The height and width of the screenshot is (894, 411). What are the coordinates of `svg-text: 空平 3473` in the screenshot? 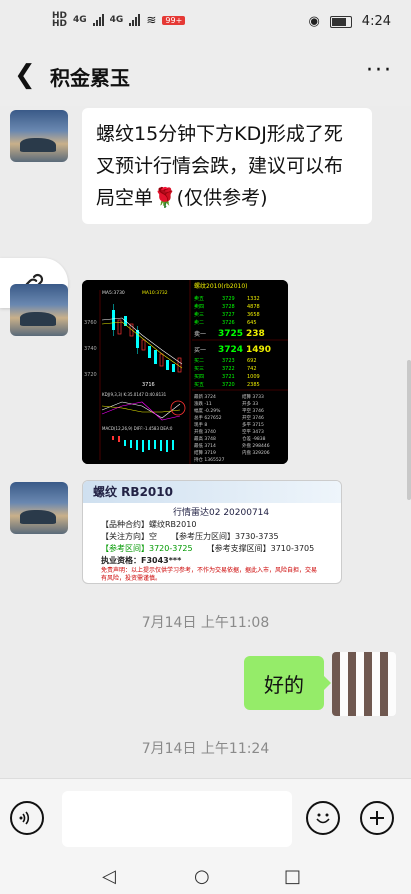 It's located at (253, 431).